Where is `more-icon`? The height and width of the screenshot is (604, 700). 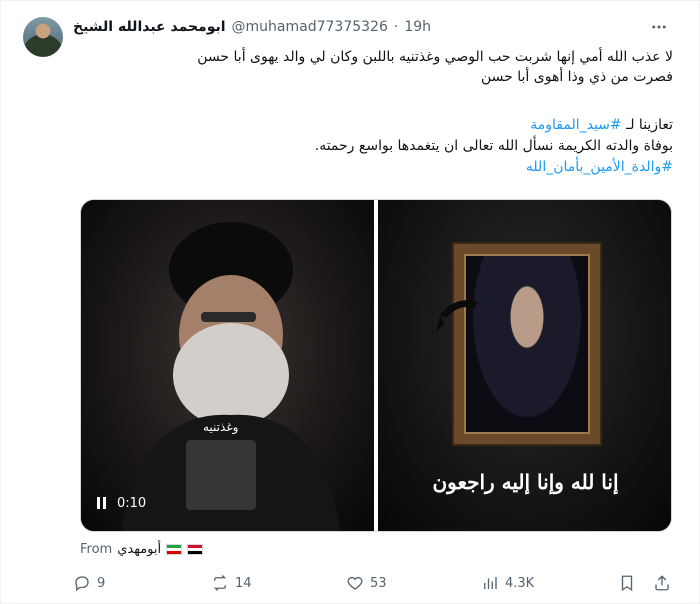 more-icon is located at coordinates (659, 27).